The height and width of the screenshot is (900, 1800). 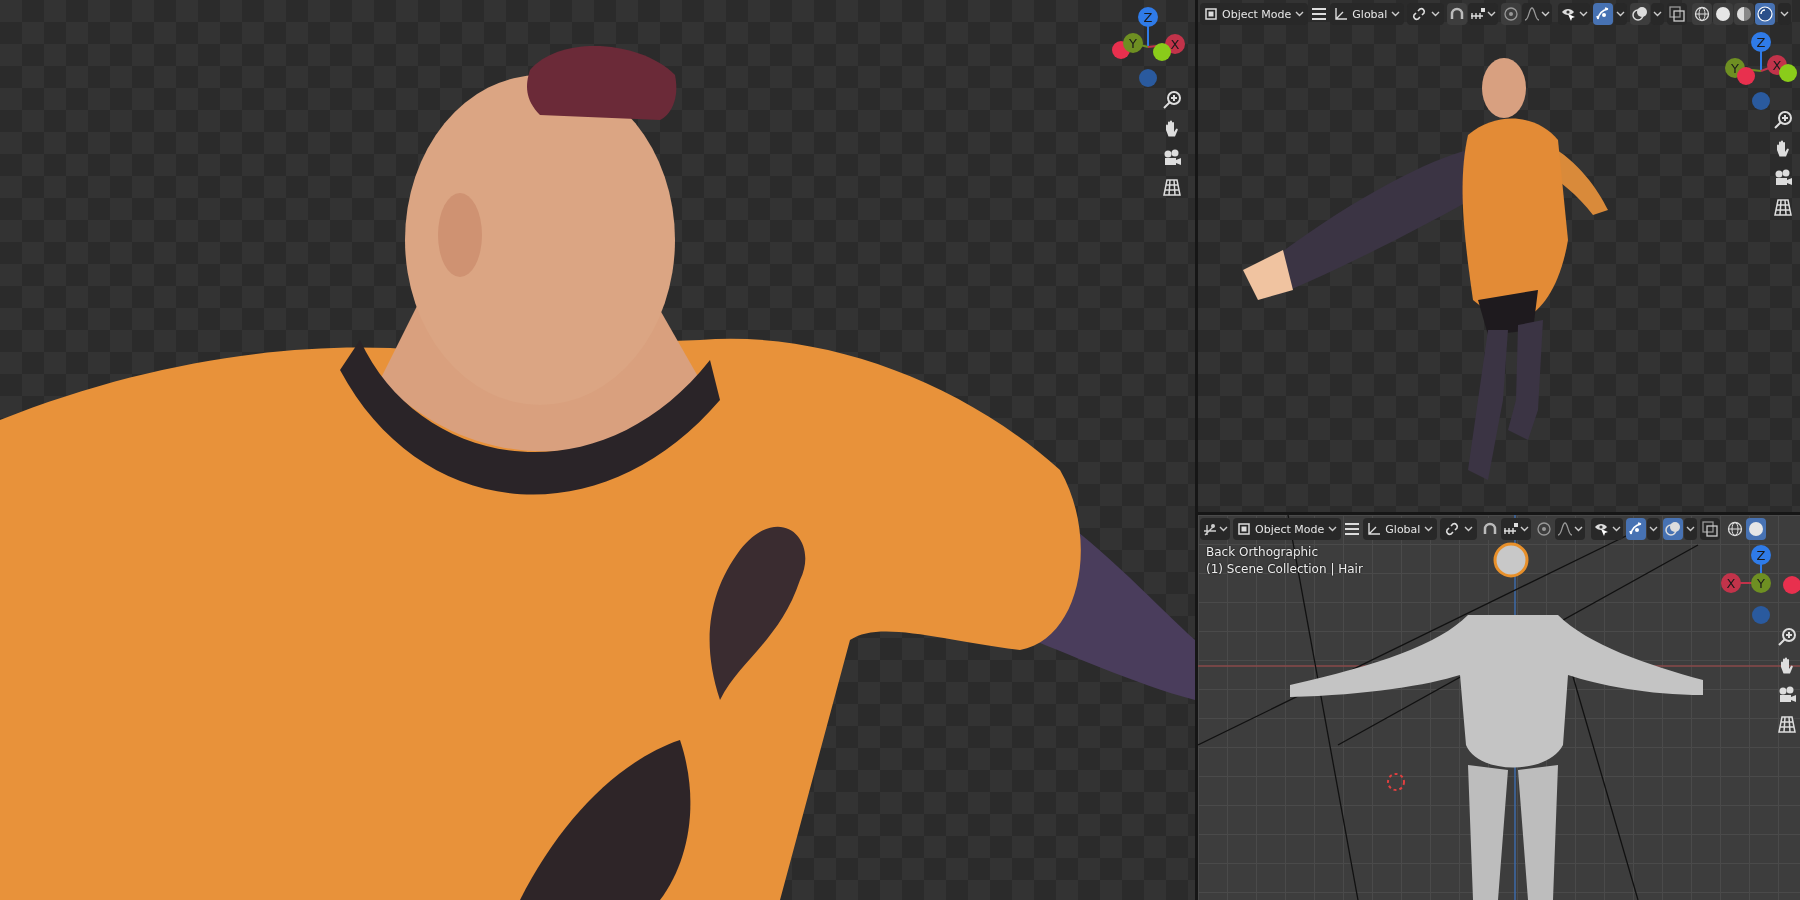 I want to click on axis-handle: X, so click(x=1731, y=583).